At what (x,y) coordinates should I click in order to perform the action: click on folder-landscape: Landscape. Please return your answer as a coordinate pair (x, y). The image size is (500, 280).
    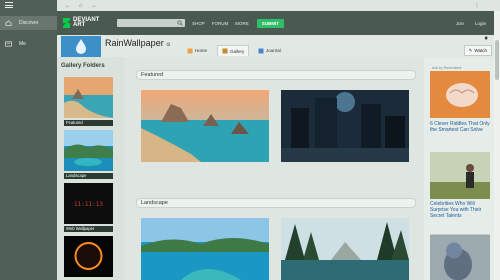
    Looking at the image, I should click on (88, 154).